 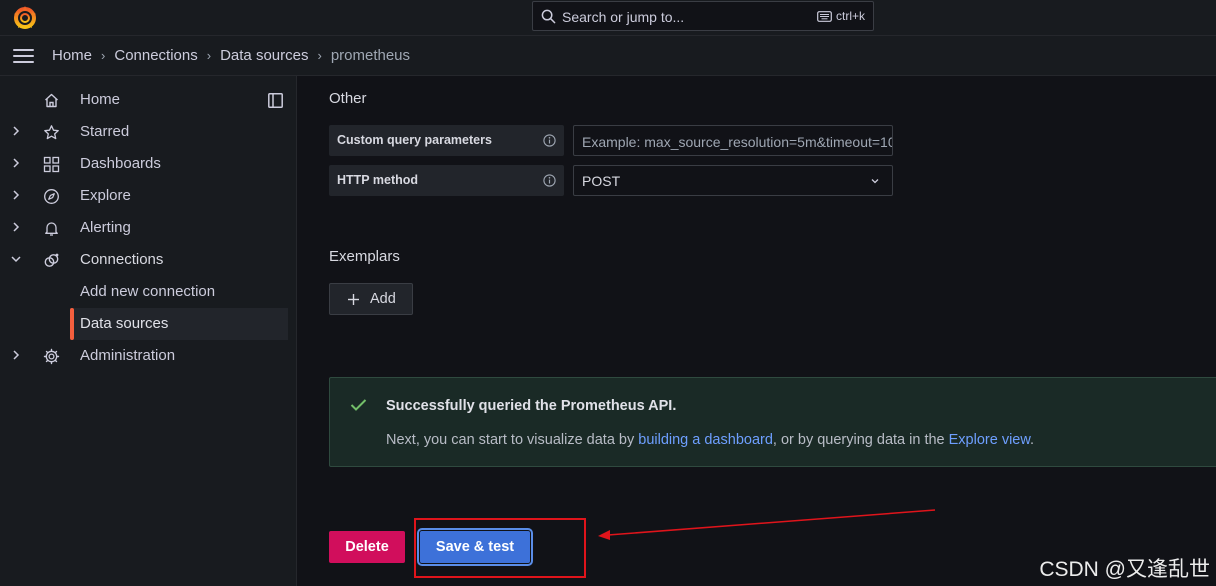 I want to click on sidebar-item-dashboards: Dashboards, so click(x=148, y=164).